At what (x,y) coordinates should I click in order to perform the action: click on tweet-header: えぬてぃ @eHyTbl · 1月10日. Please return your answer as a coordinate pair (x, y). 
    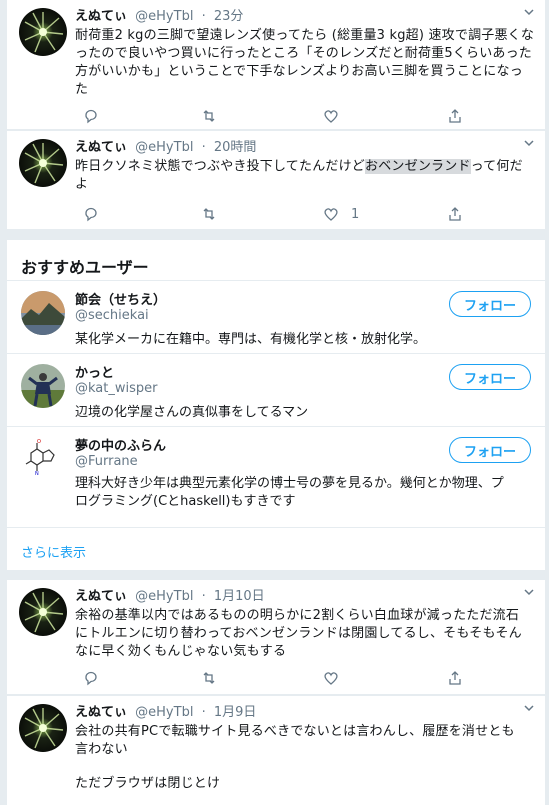
    Looking at the image, I should click on (170, 596).